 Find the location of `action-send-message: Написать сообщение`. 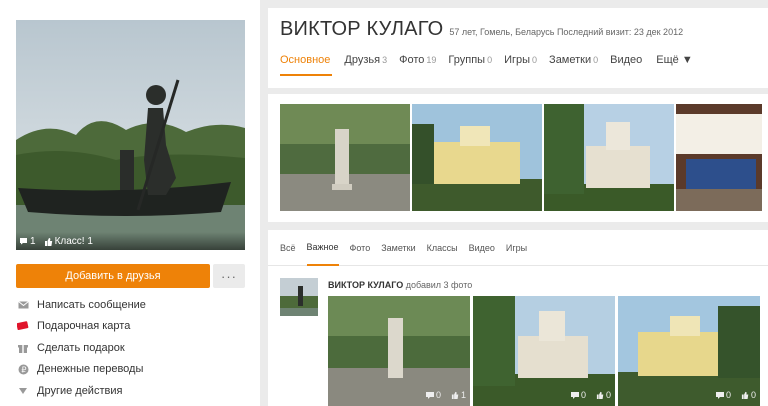

action-send-message: Написать сообщение is located at coordinates (131, 305).